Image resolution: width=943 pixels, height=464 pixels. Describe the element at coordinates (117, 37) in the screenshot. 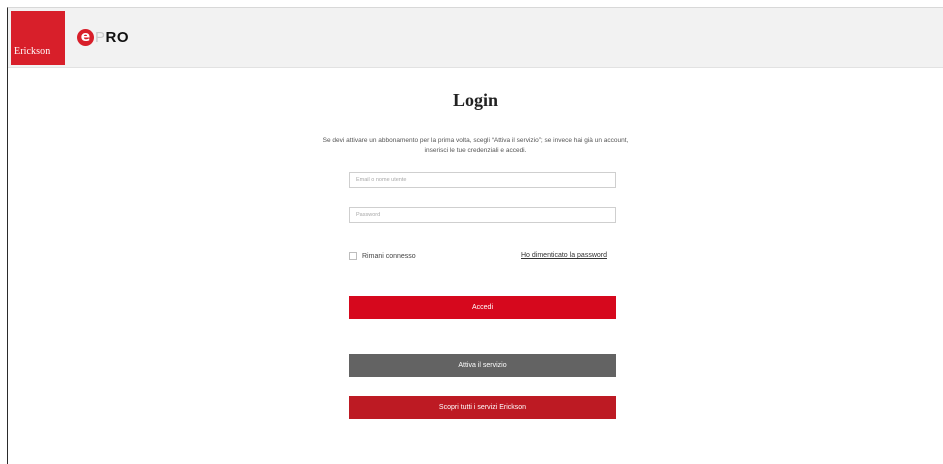

I see `epro-logo-ro: RO` at that location.